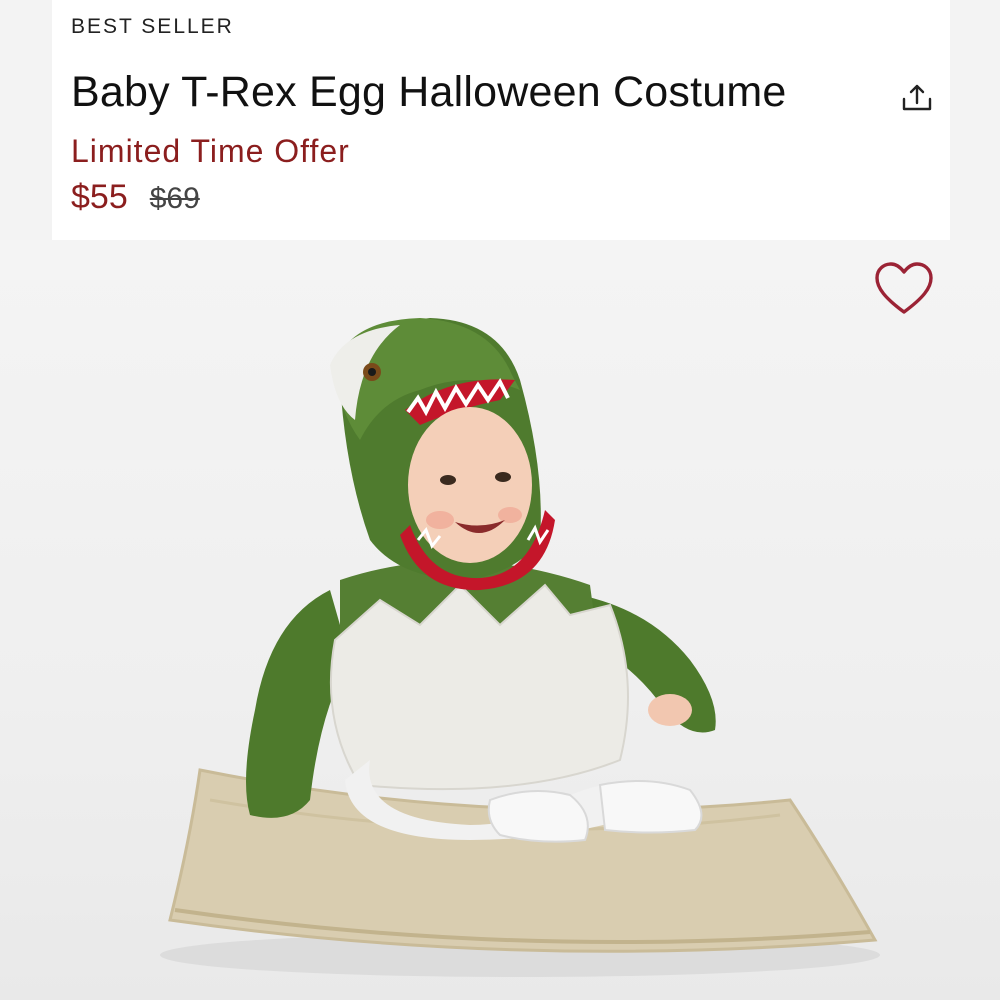 Image resolution: width=1000 pixels, height=1000 pixels. Describe the element at coordinates (174, 198) in the screenshot. I see `original-price: $69` at that location.